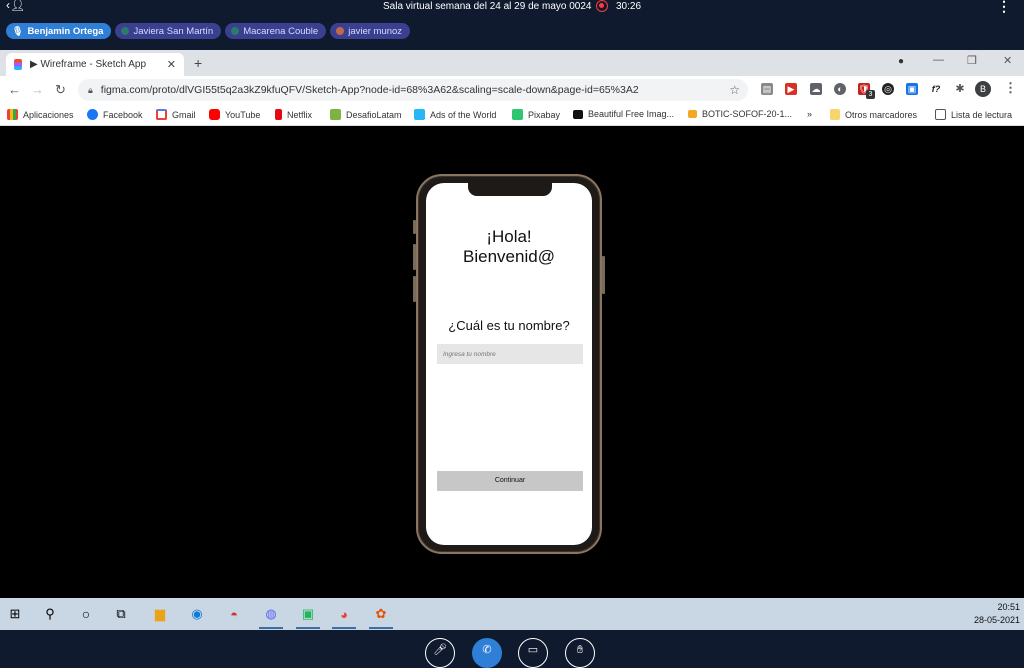  What do you see at coordinates (692, 114) in the screenshot?
I see `botic-icon` at bounding box center [692, 114].